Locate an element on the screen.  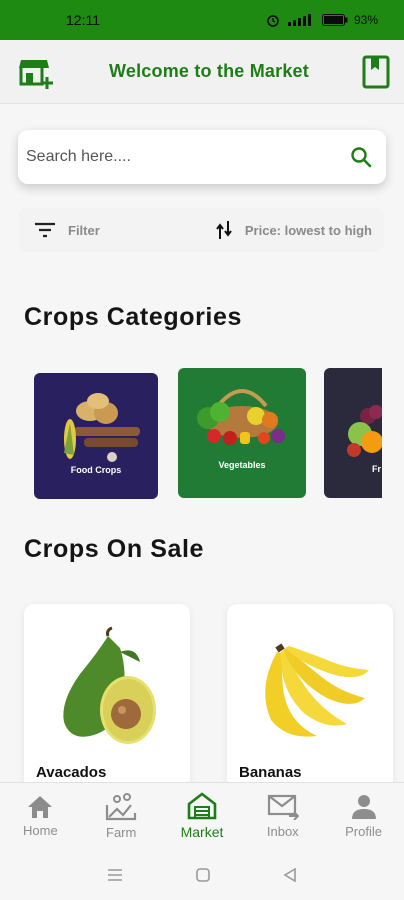
category-card-food-crops: Food Crops is located at coordinates (96, 436).